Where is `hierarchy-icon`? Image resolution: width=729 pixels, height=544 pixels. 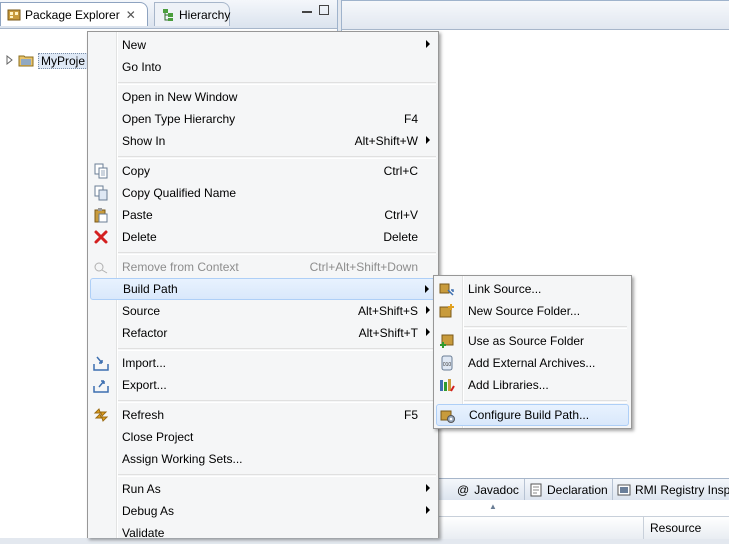
hierarchy-icon is located at coordinates (168, 14).